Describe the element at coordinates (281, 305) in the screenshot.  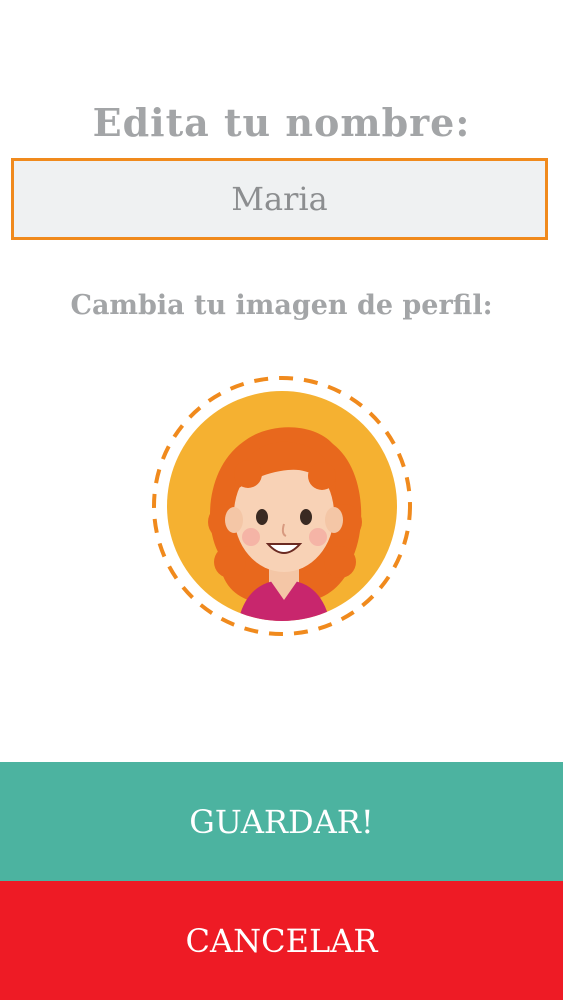
I see `change-image-label: Cambia tu imagen de perfil:` at that location.